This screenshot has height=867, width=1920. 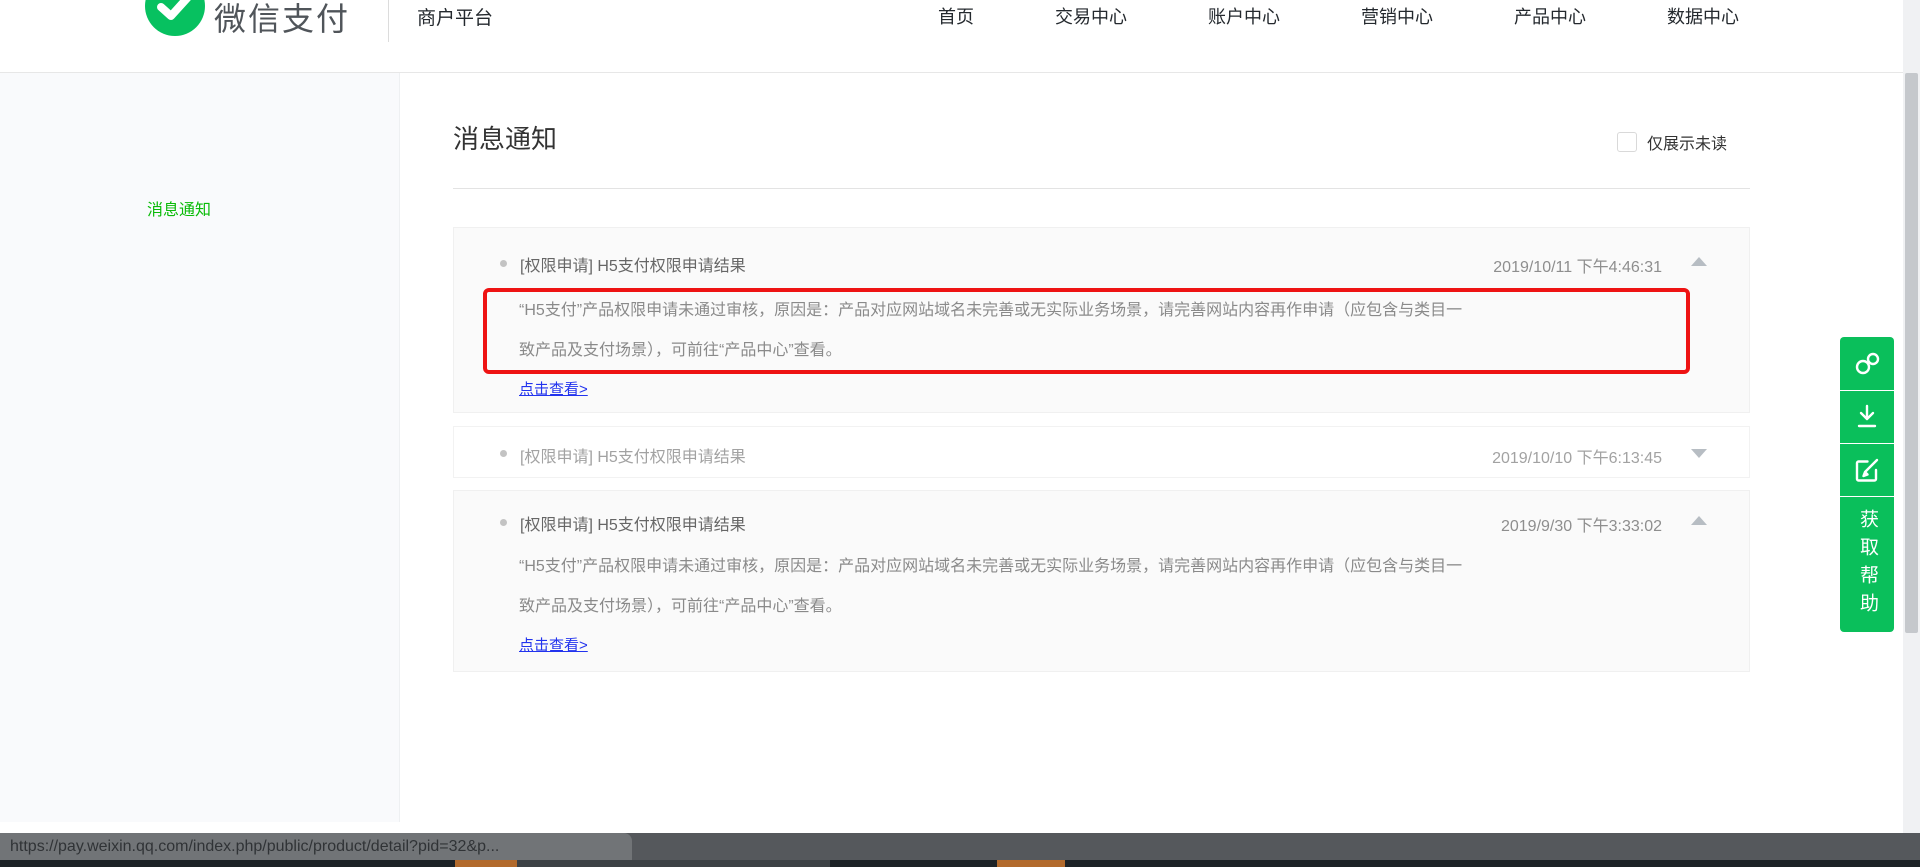 I want to click on message-item-collapsed: [权限申请] H5支付权限申请结果 2019/10/10 下午6:13:45, so click(x=1101, y=452).